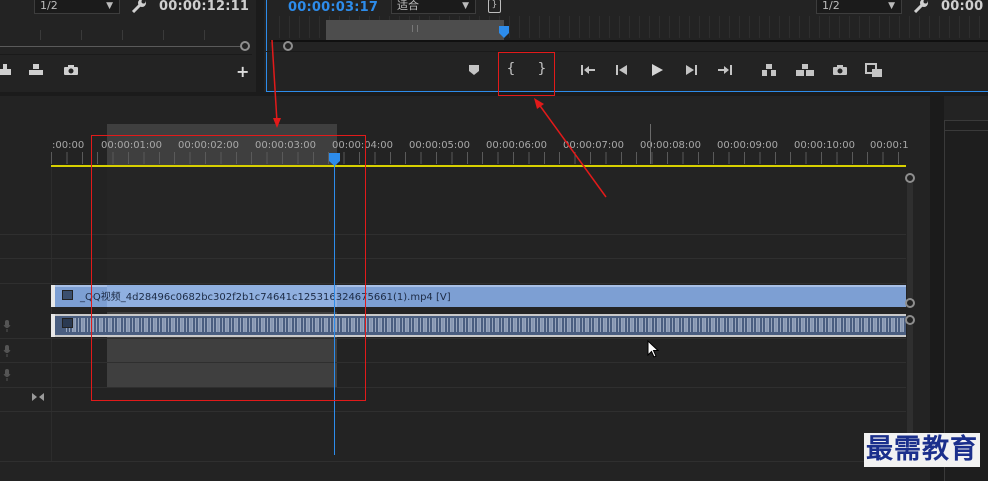  What do you see at coordinates (439, 118) in the screenshot?
I see `annotation-arrows` at bounding box center [439, 118].